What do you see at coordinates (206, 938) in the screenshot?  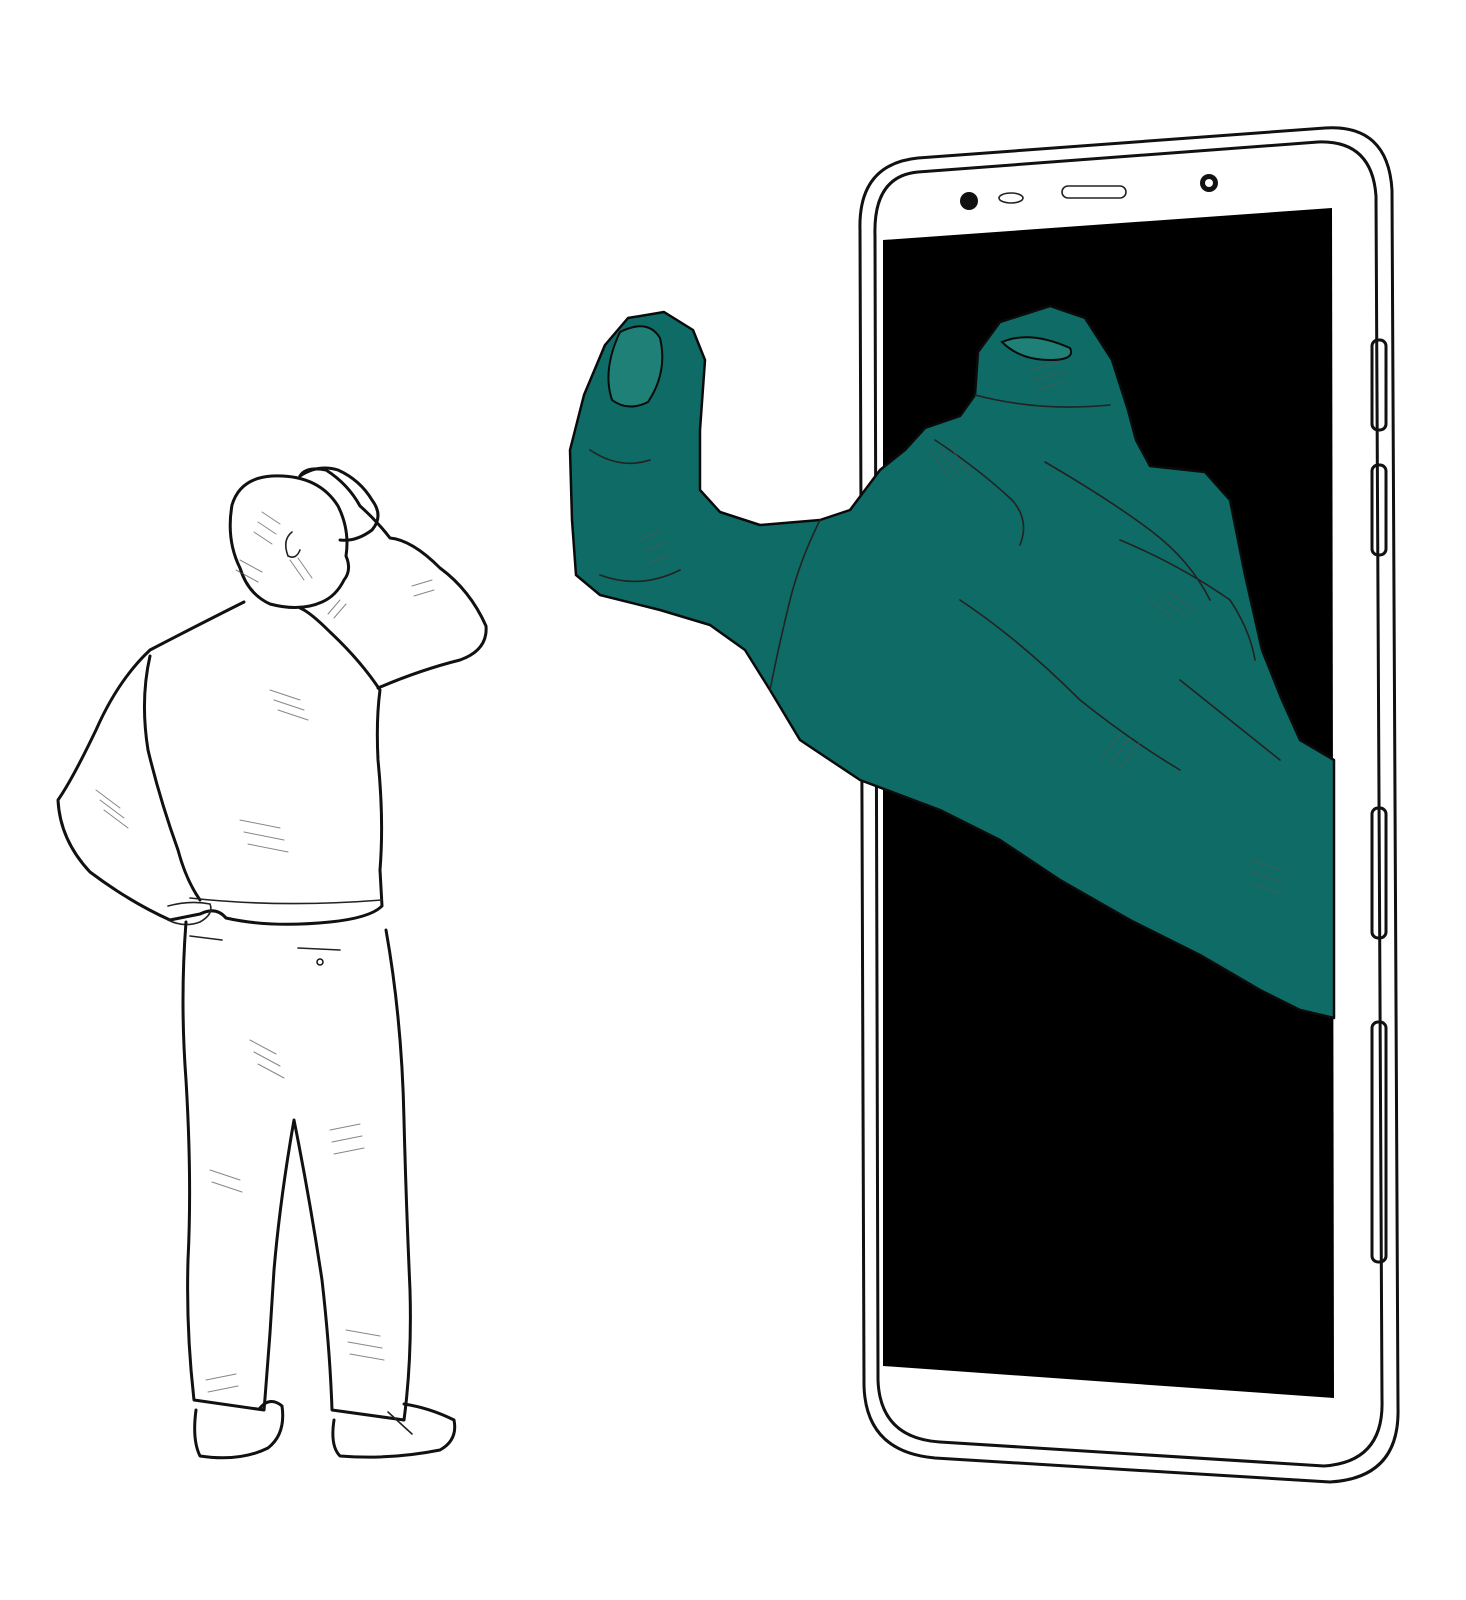 I see `person-back-pocket-left` at bounding box center [206, 938].